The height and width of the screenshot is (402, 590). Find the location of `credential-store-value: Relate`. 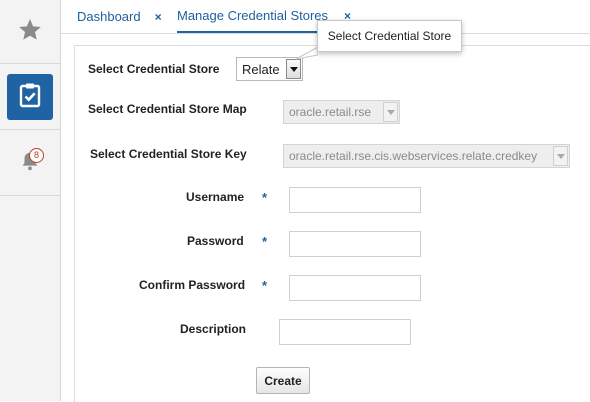

credential-store-value: Relate is located at coordinates (261, 69).